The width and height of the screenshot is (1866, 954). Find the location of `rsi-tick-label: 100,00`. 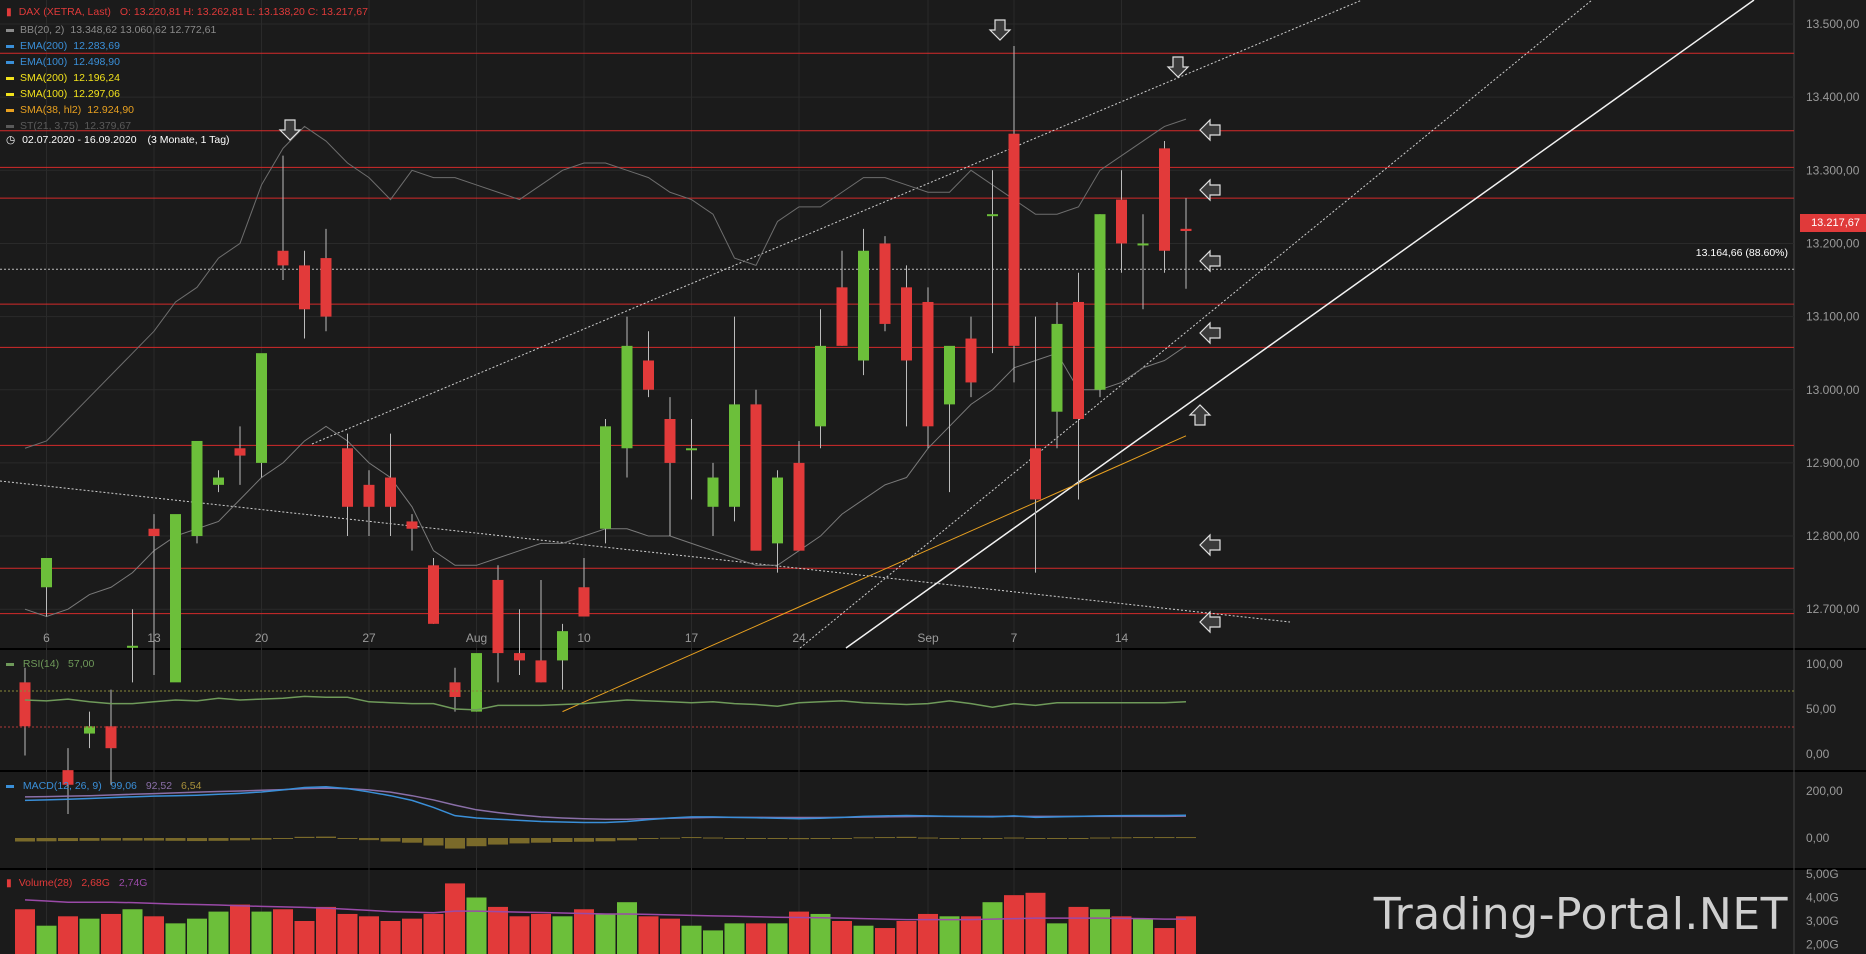

rsi-tick-label: 100,00 is located at coordinates (1824, 664).